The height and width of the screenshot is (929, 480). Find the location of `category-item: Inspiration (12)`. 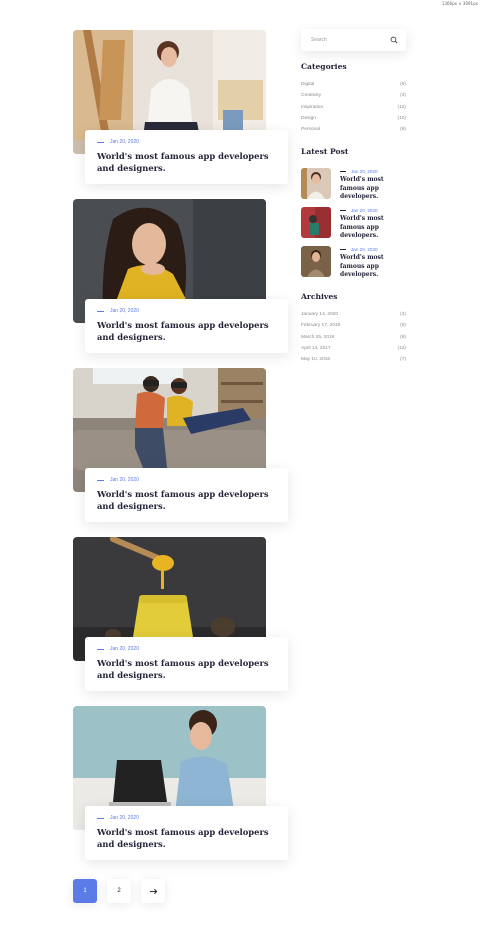

category-item: Inspiration (12) is located at coordinates (353, 107).